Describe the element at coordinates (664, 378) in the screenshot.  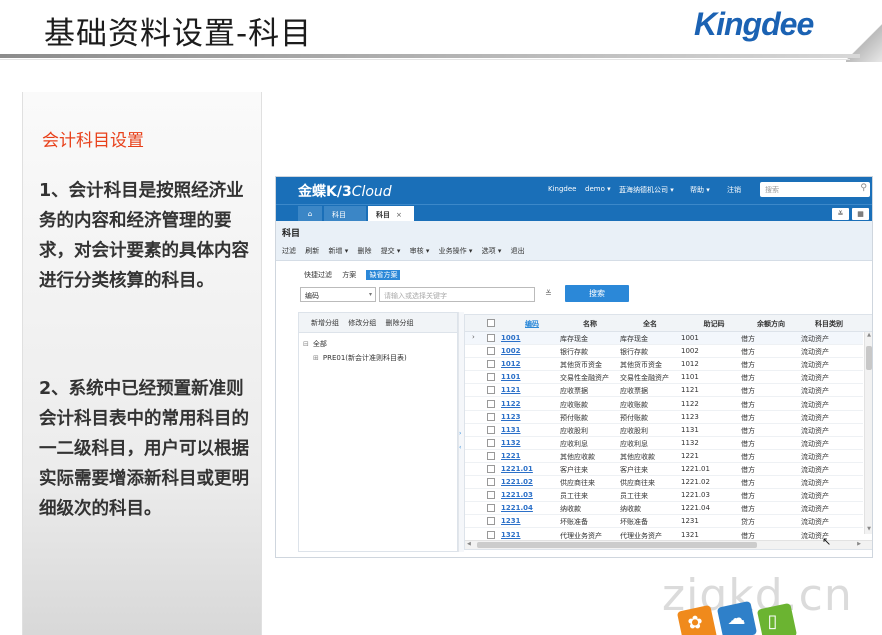
I see `table-row: 1101 交易性金融资产 交易性金融资产 1101 借方 流动资产` at that location.